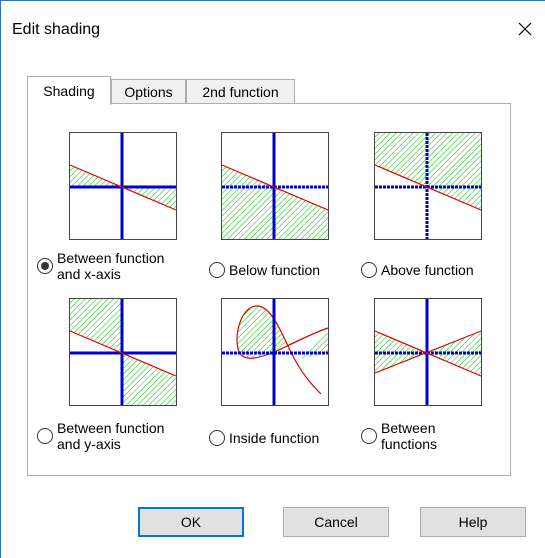 The width and height of the screenshot is (545, 558). I want to click on radio-inside-function, so click(217, 438).